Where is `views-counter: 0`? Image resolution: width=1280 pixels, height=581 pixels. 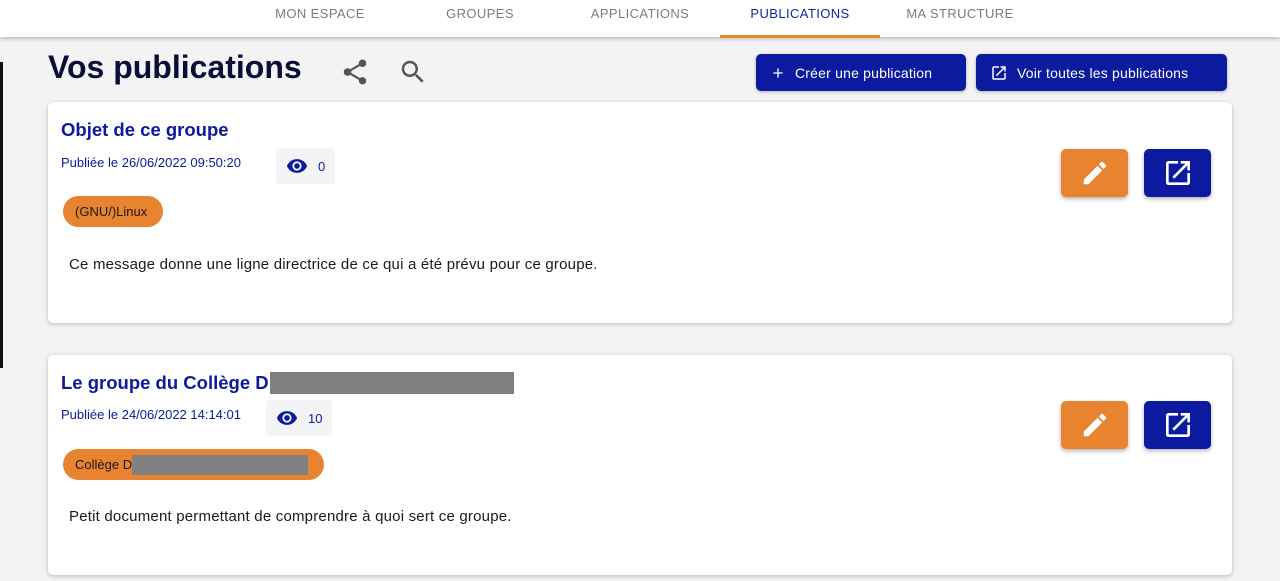
views-counter: 0 is located at coordinates (306, 166).